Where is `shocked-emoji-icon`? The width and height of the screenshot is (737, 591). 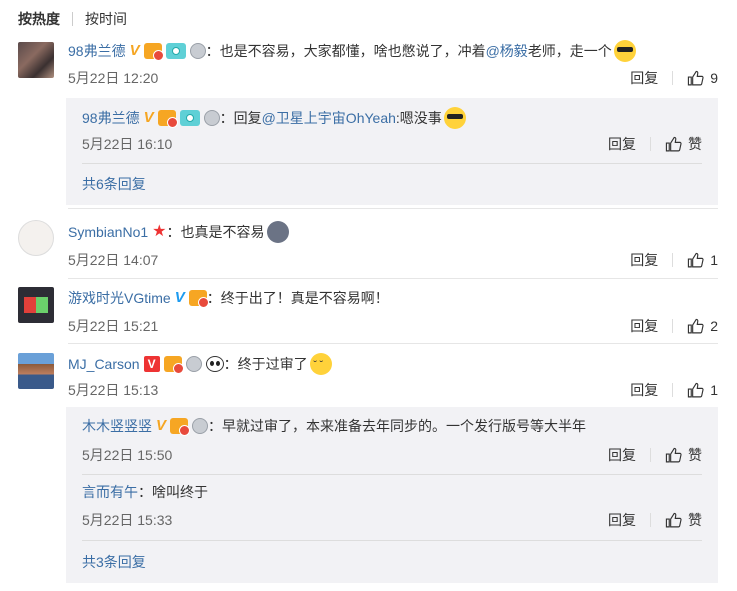
shocked-emoji-icon is located at coordinates (277, 232).